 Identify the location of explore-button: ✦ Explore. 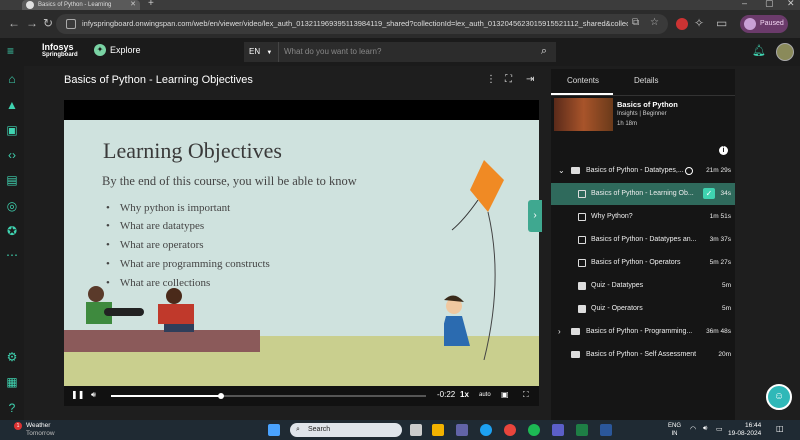
(117, 50).